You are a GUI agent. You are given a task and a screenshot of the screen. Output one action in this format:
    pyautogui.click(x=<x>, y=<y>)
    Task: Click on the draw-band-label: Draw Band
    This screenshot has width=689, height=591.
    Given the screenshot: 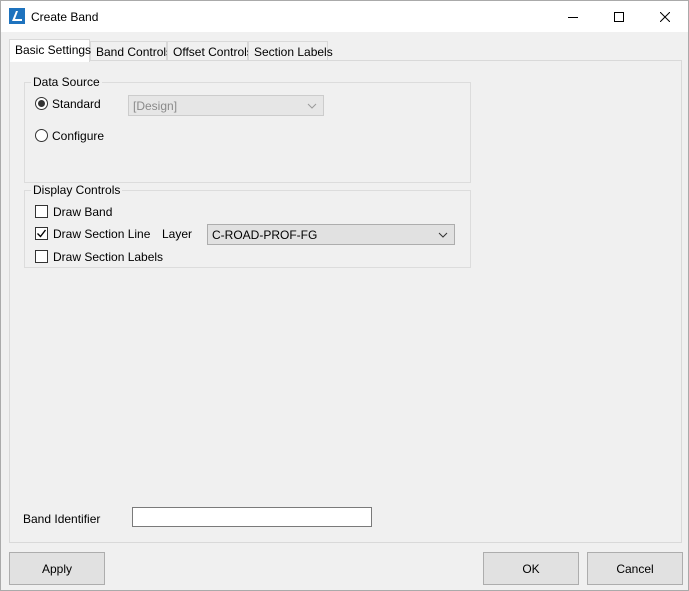 What is the action you would take?
    pyautogui.click(x=83, y=212)
    